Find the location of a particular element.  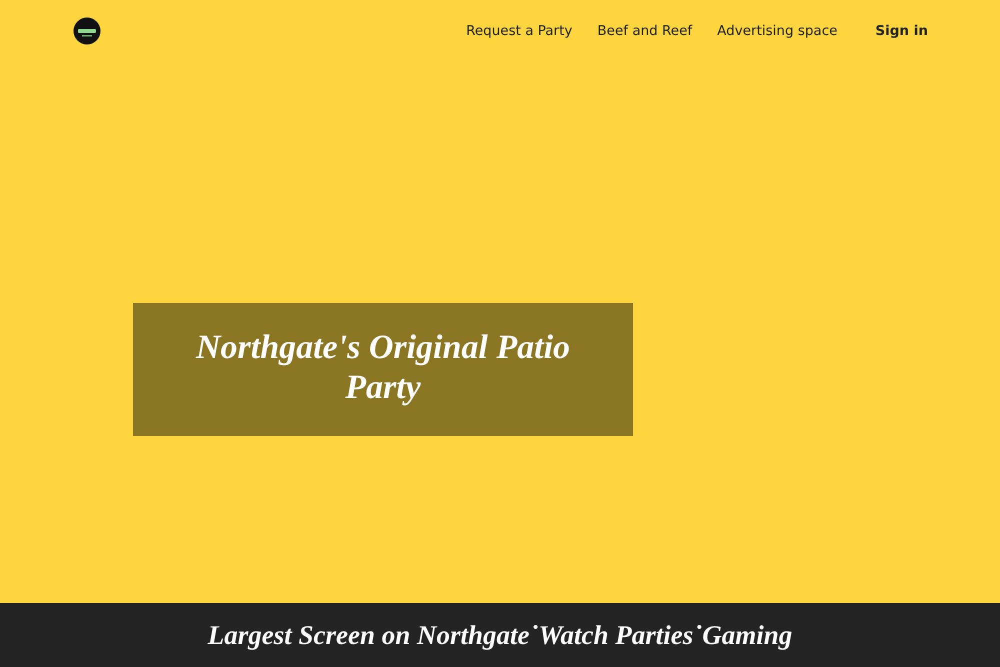

sign-in-link: Sign in is located at coordinates (901, 31).